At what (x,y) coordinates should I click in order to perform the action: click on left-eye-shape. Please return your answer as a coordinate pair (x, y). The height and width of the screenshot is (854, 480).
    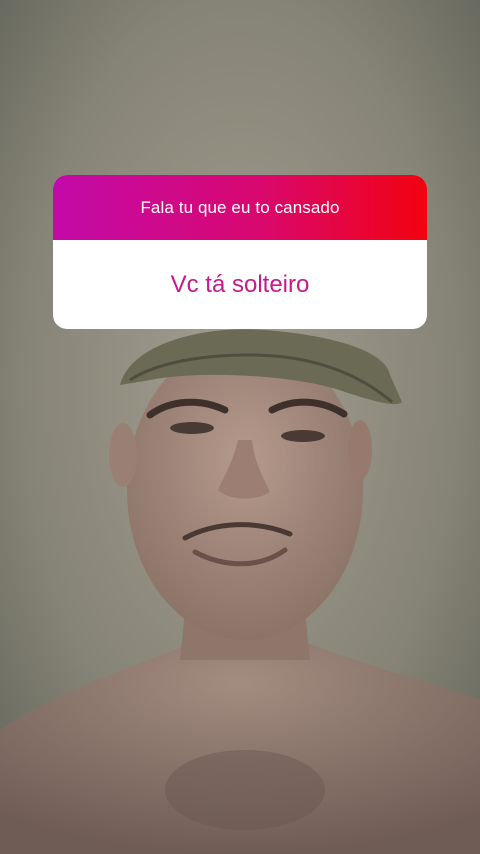
    Looking at the image, I should click on (192, 428).